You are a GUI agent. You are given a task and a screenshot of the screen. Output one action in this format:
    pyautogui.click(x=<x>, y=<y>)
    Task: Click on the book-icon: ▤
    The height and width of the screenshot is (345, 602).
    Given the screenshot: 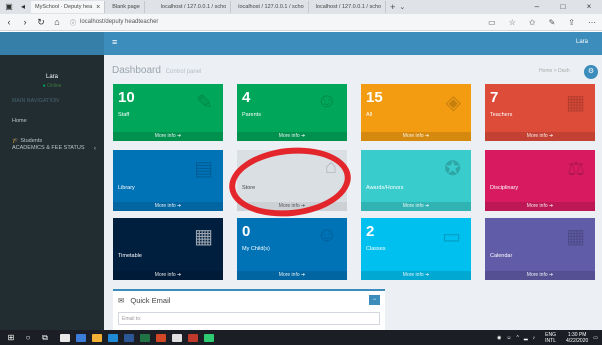 What is the action you would take?
    pyautogui.click(x=203, y=169)
    